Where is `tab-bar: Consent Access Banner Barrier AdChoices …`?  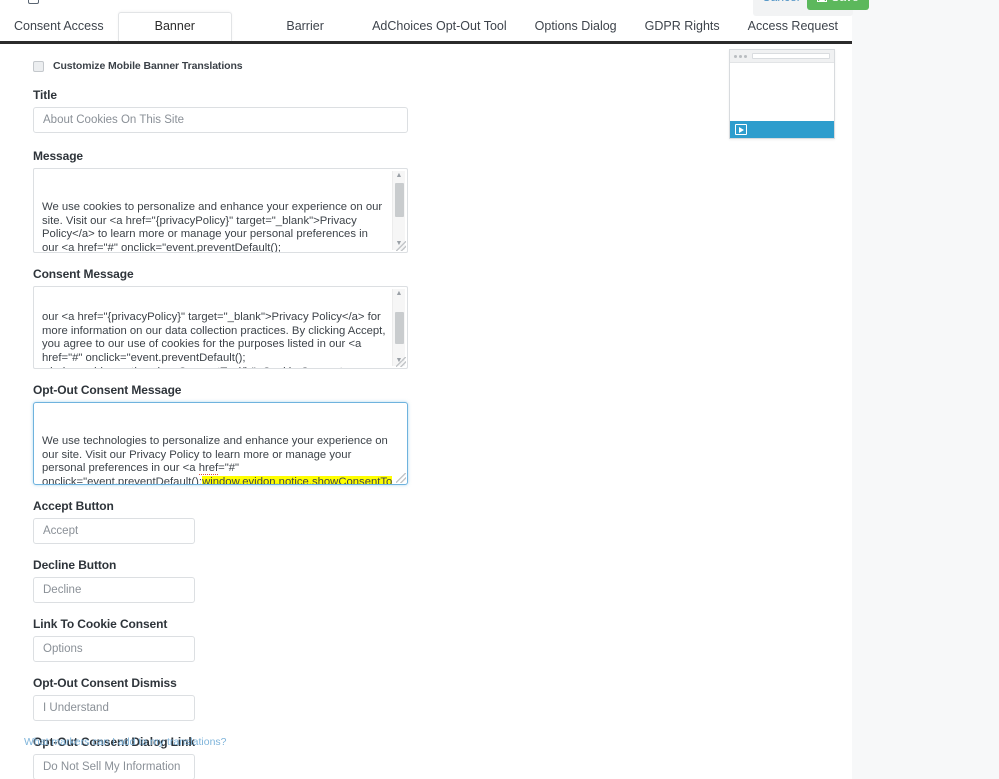
tab-bar: Consent Access Banner Barrier AdChoices … is located at coordinates (426, 28).